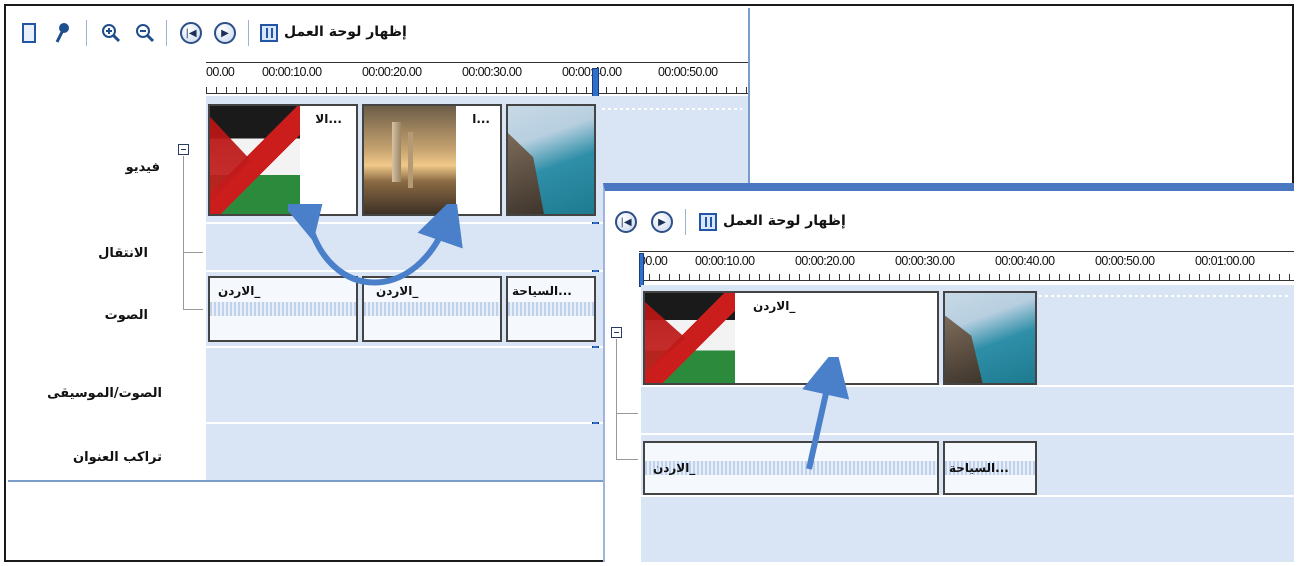  What do you see at coordinates (220, 72) in the screenshot?
I see `ruler-tick: 00.00` at bounding box center [220, 72].